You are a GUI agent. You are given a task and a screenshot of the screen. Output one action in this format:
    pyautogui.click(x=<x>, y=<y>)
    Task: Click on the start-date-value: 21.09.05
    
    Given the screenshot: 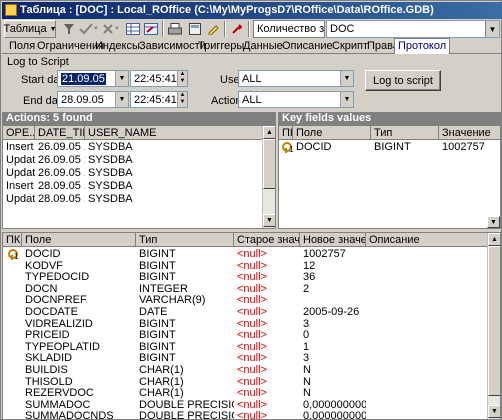 What is the action you would take?
    pyautogui.click(x=83, y=79)
    